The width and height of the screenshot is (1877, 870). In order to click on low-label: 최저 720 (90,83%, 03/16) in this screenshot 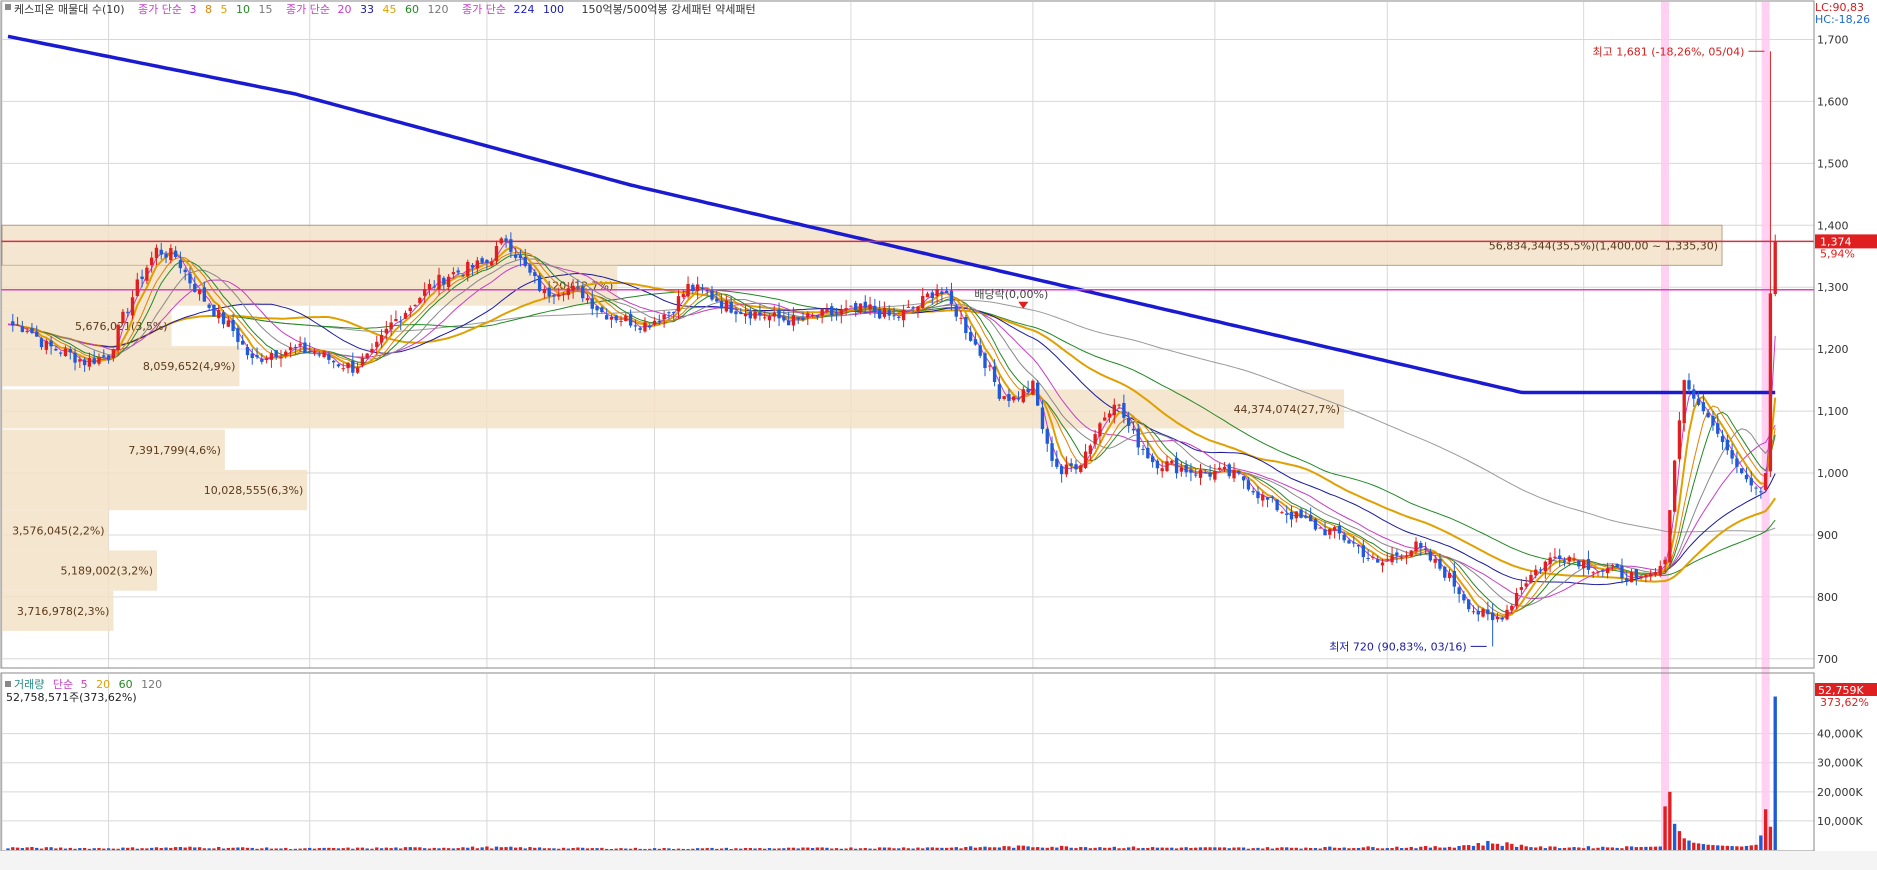, I will do `click(1397, 646)`.